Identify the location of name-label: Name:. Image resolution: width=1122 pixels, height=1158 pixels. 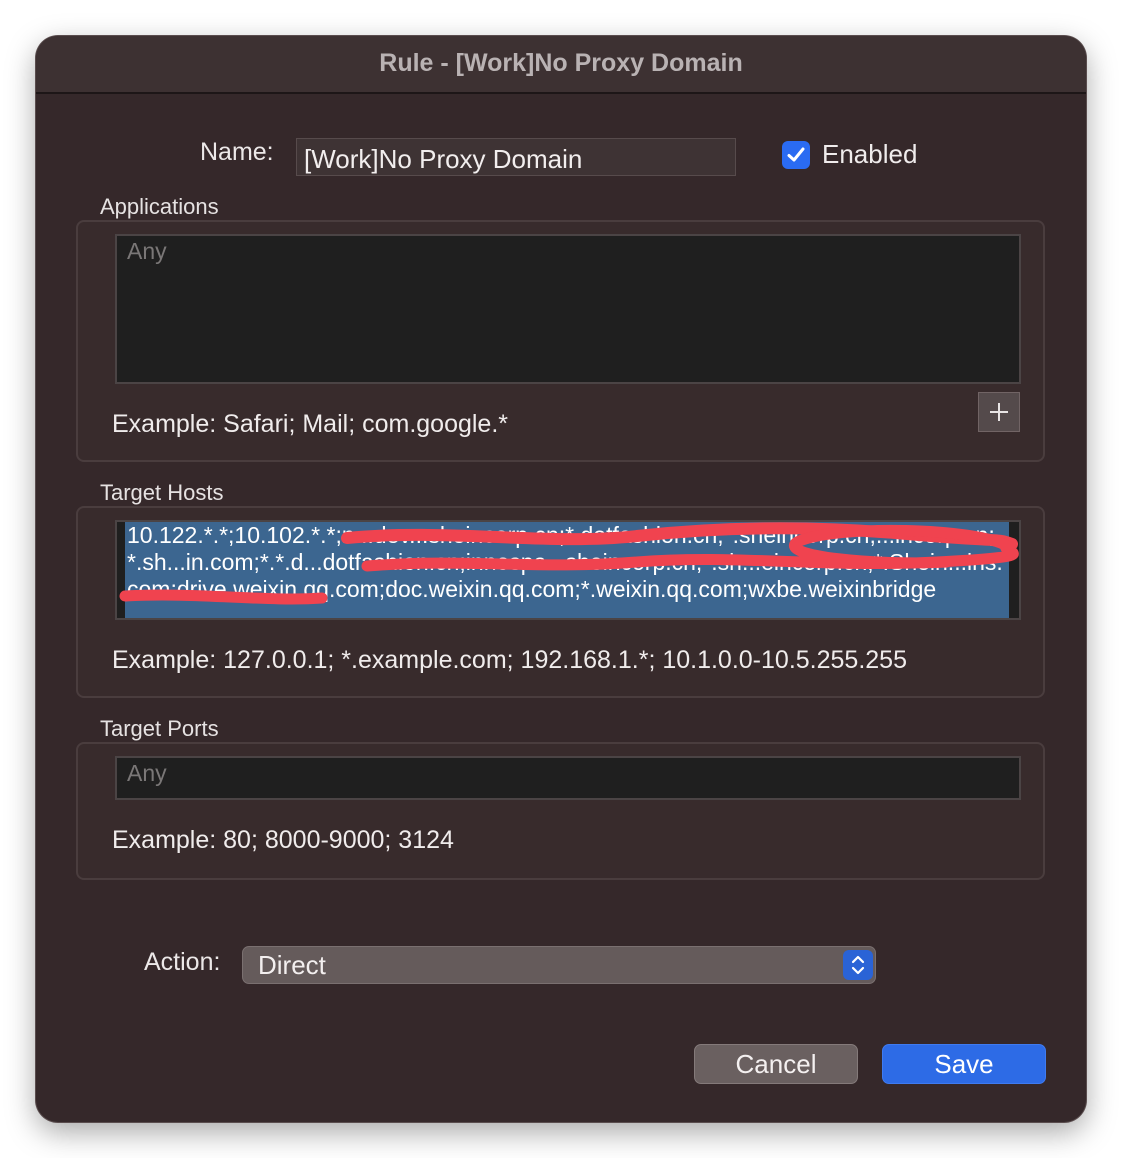
(237, 152).